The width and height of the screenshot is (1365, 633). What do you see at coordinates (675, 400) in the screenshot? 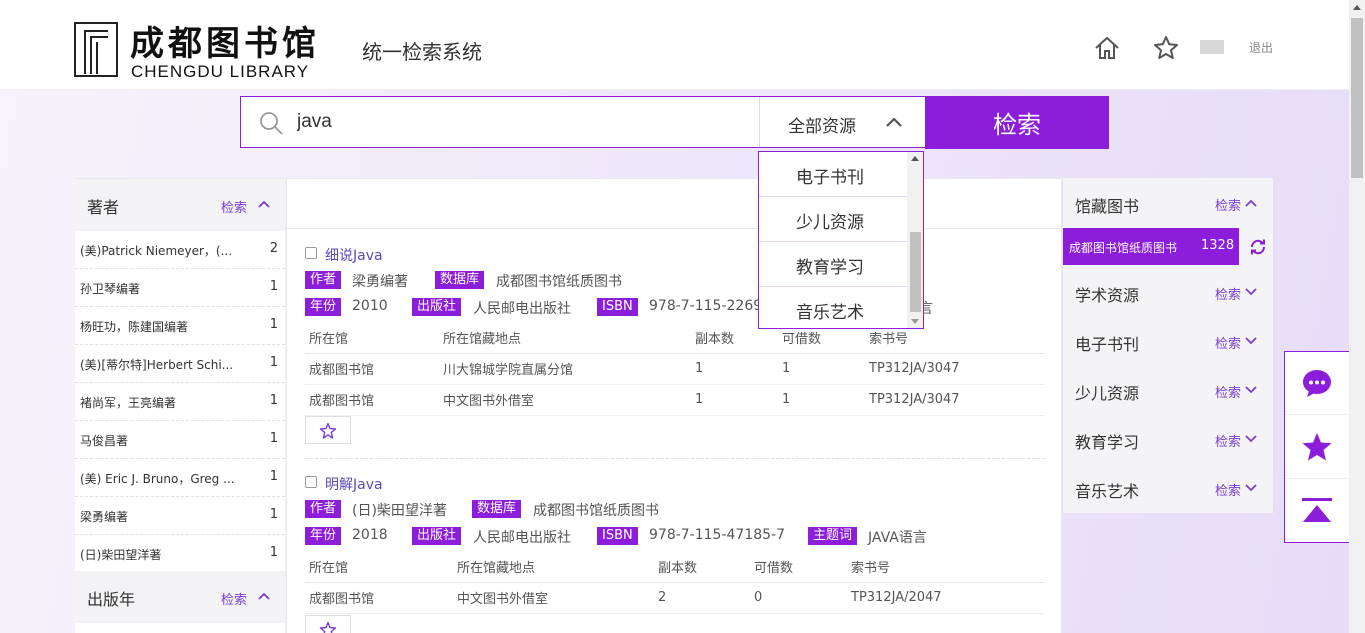
I see `table-row: 成都图书馆 中文图书外借室 1 1 TP312JA/3047` at bounding box center [675, 400].